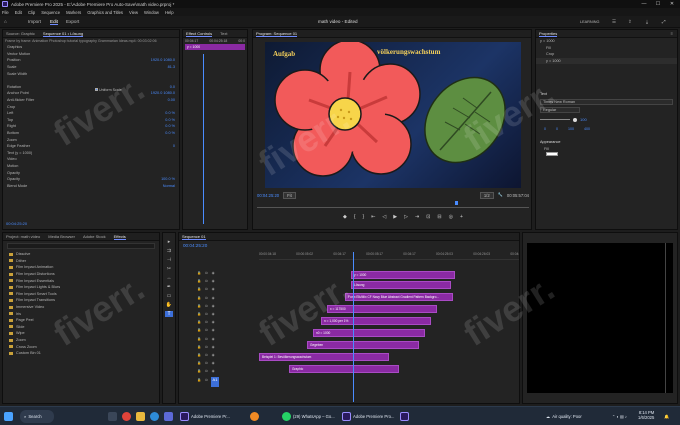  What do you see at coordinates (84, 313) in the screenshot?
I see `effects-list-item: Iris` at bounding box center [84, 313].